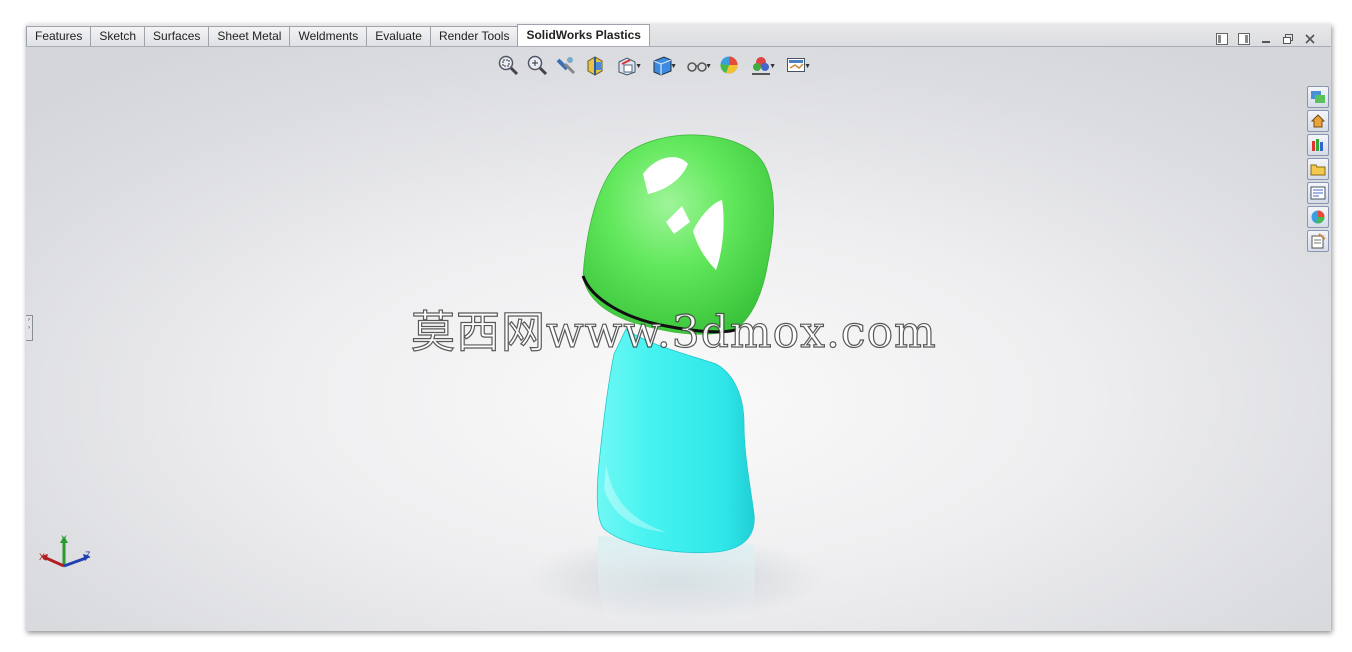 The image size is (1352, 652). Describe the element at coordinates (1318, 241) in the screenshot. I see `custom-properties-icon` at that location.